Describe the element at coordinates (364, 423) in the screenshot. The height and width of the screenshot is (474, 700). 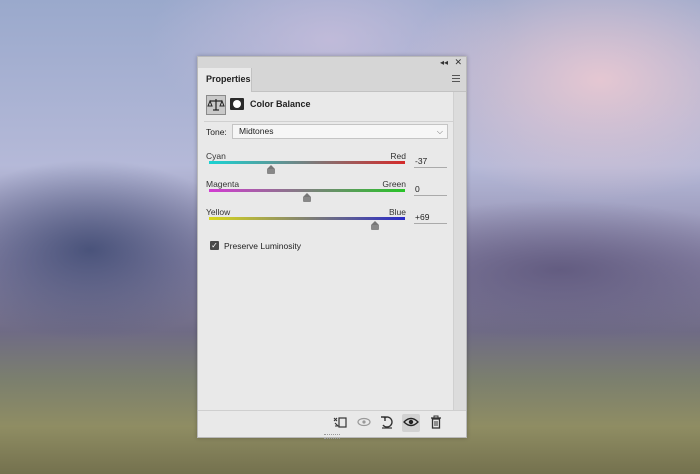
I see `view-previous-state-icon` at that location.